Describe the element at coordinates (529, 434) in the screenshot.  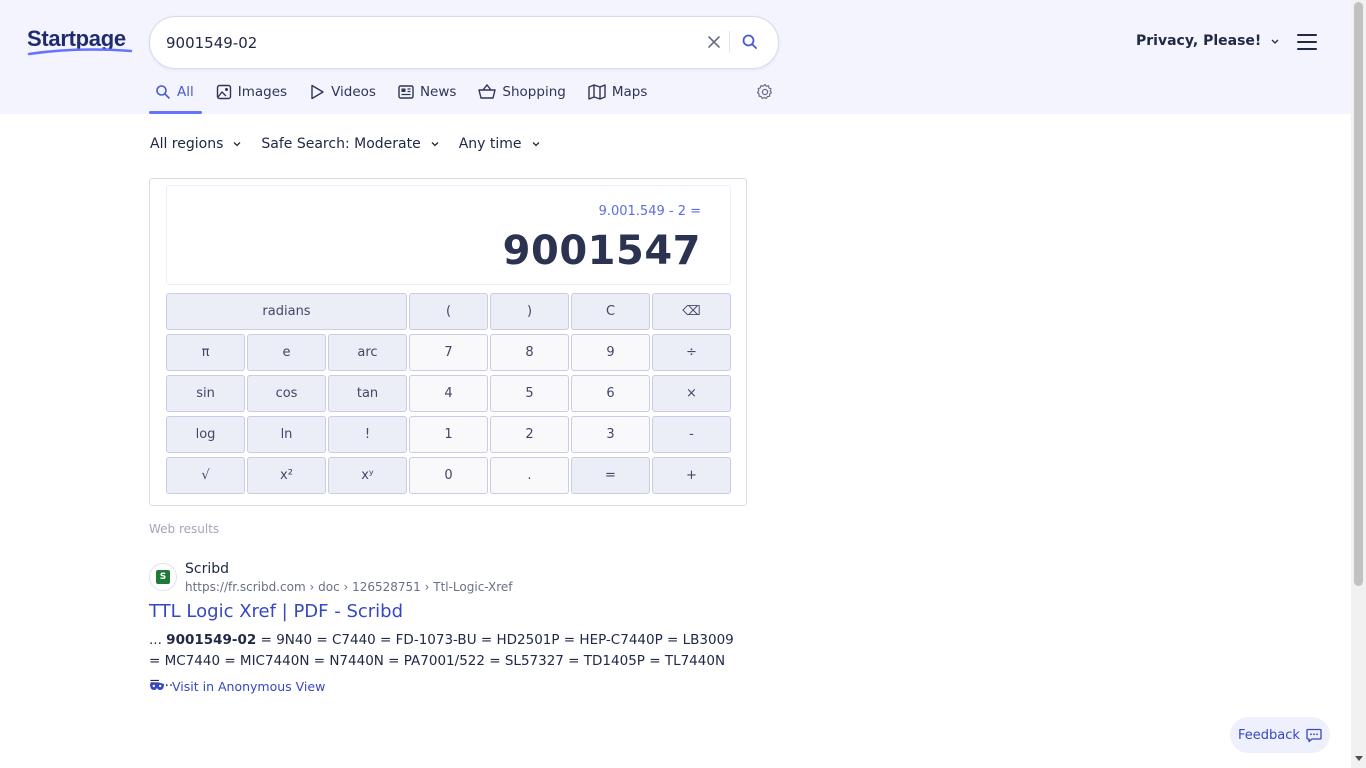
I see `calc-key-2: 2` at that location.